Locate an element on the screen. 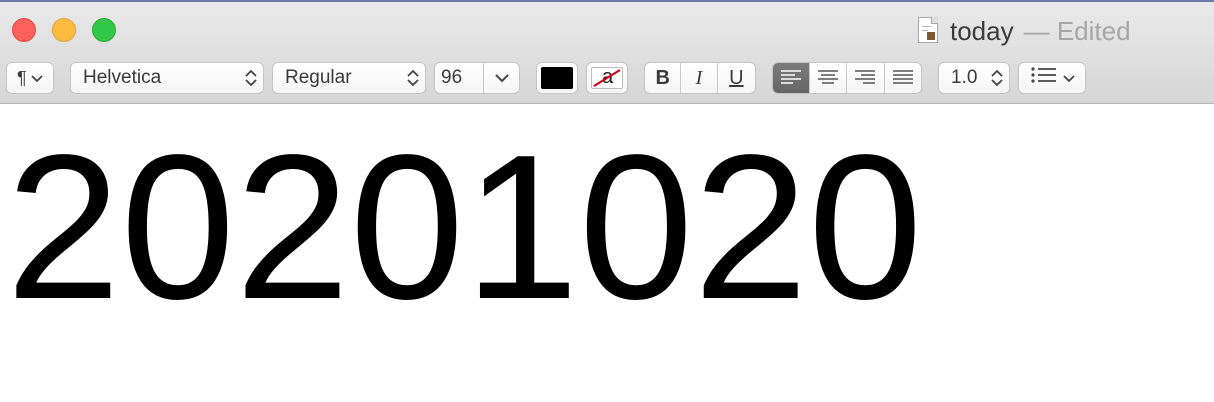 The width and height of the screenshot is (1214, 402). list-bullets-popup is located at coordinates (1052, 78).